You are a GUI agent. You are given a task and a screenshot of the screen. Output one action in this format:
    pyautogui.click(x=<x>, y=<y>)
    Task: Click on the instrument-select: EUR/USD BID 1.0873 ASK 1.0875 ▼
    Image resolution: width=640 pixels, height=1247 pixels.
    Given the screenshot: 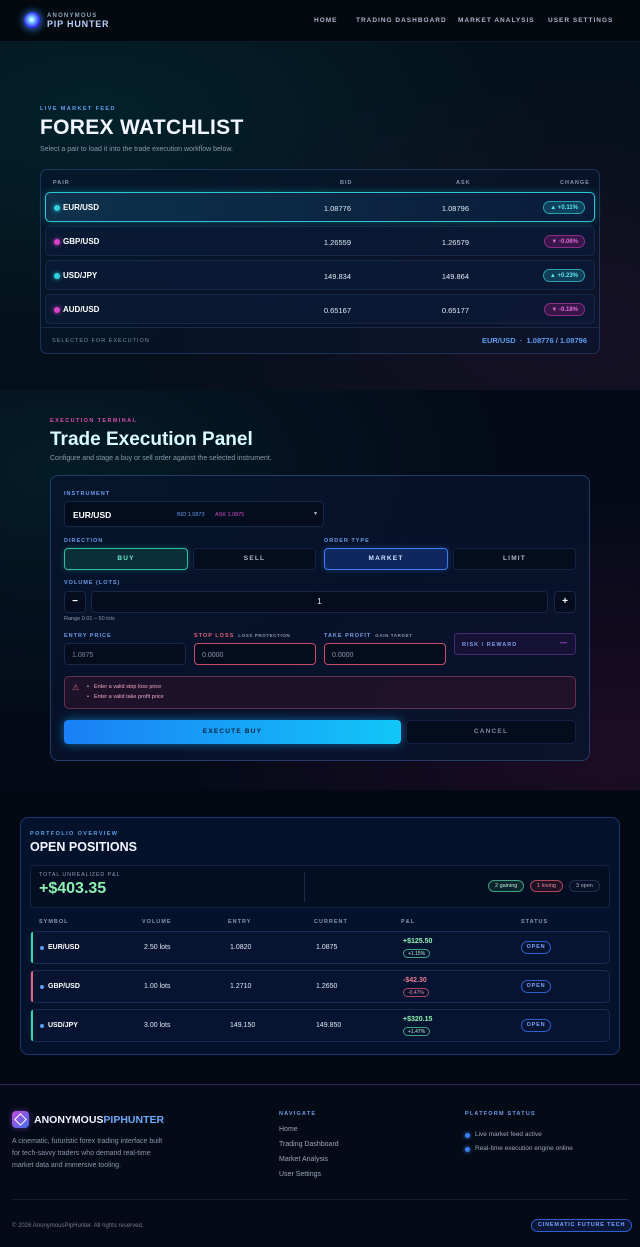 What is the action you would take?
    pyautogui.click(x=194, y=514)
    